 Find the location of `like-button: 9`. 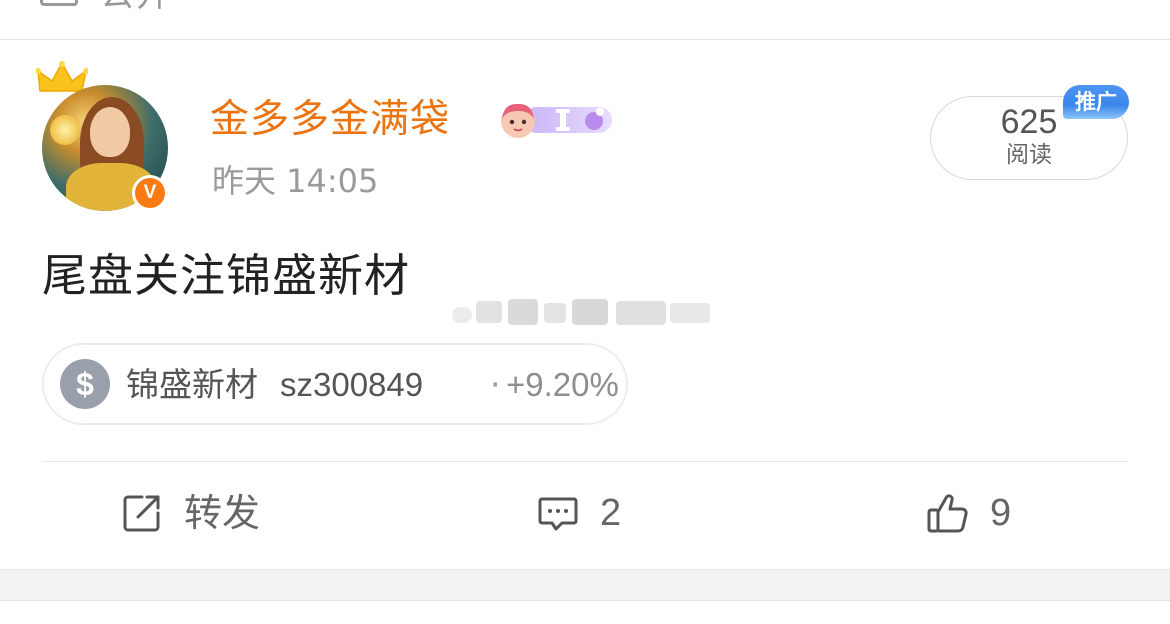

like-button: 9 is located at coordinates (968, 513).